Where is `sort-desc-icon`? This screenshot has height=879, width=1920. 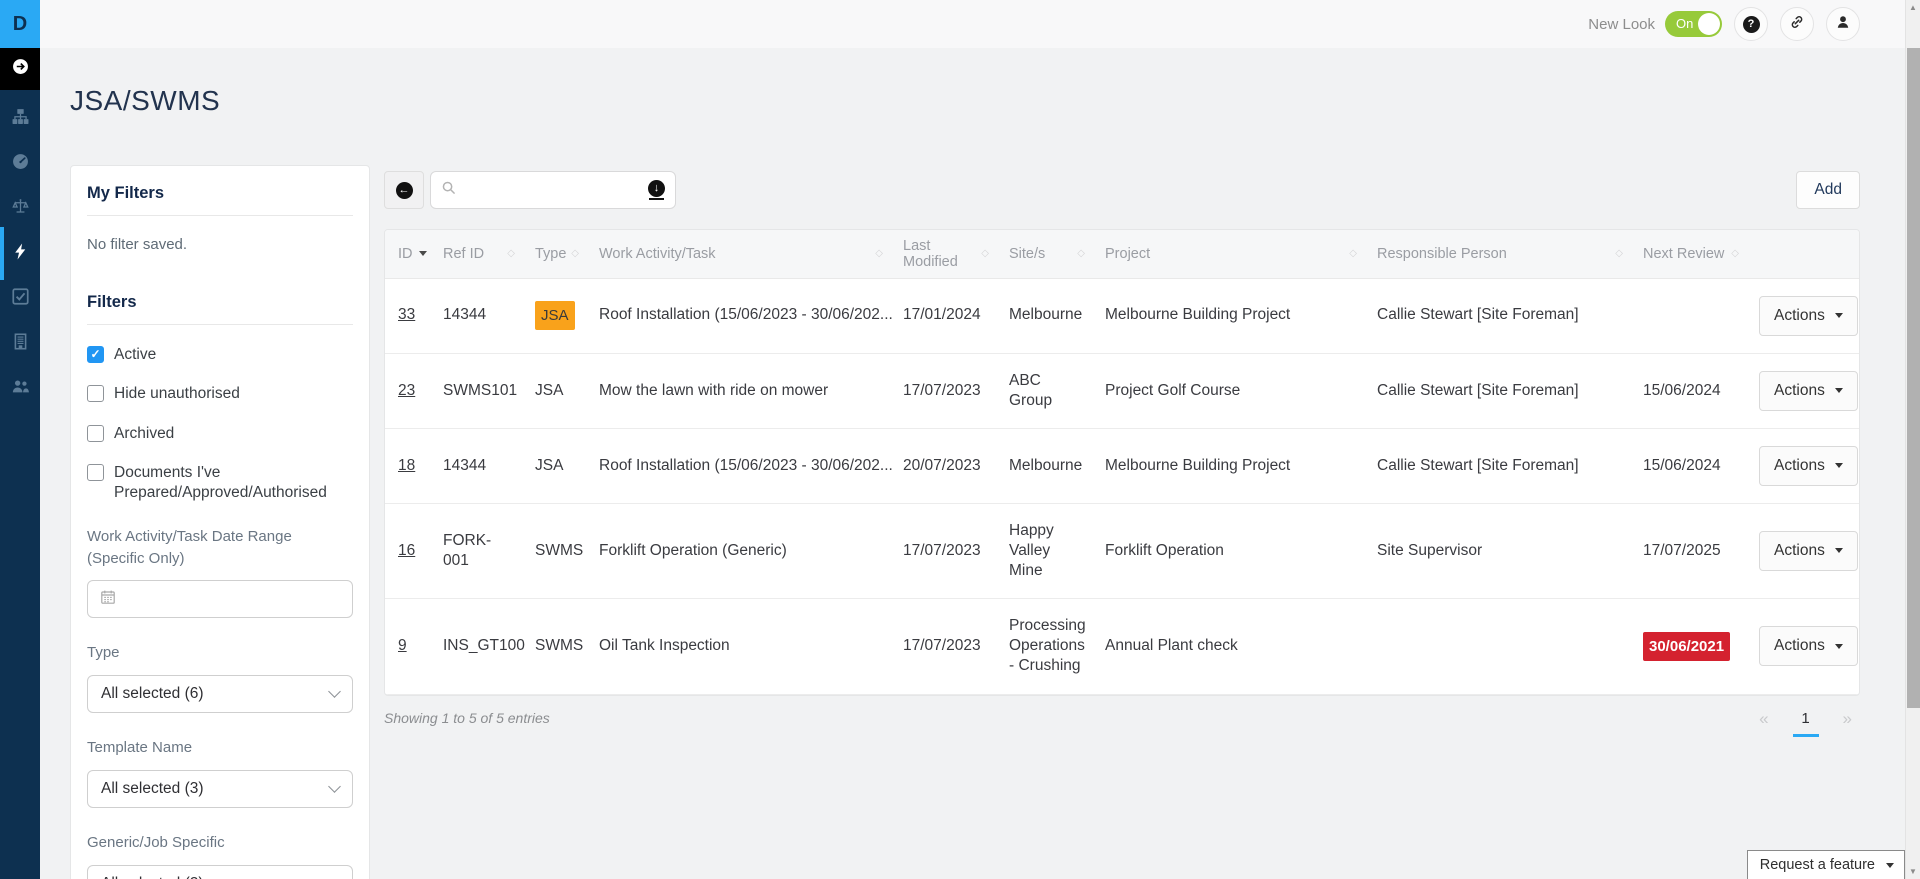 sort-desc-icon is located at coordinates (422, 254).